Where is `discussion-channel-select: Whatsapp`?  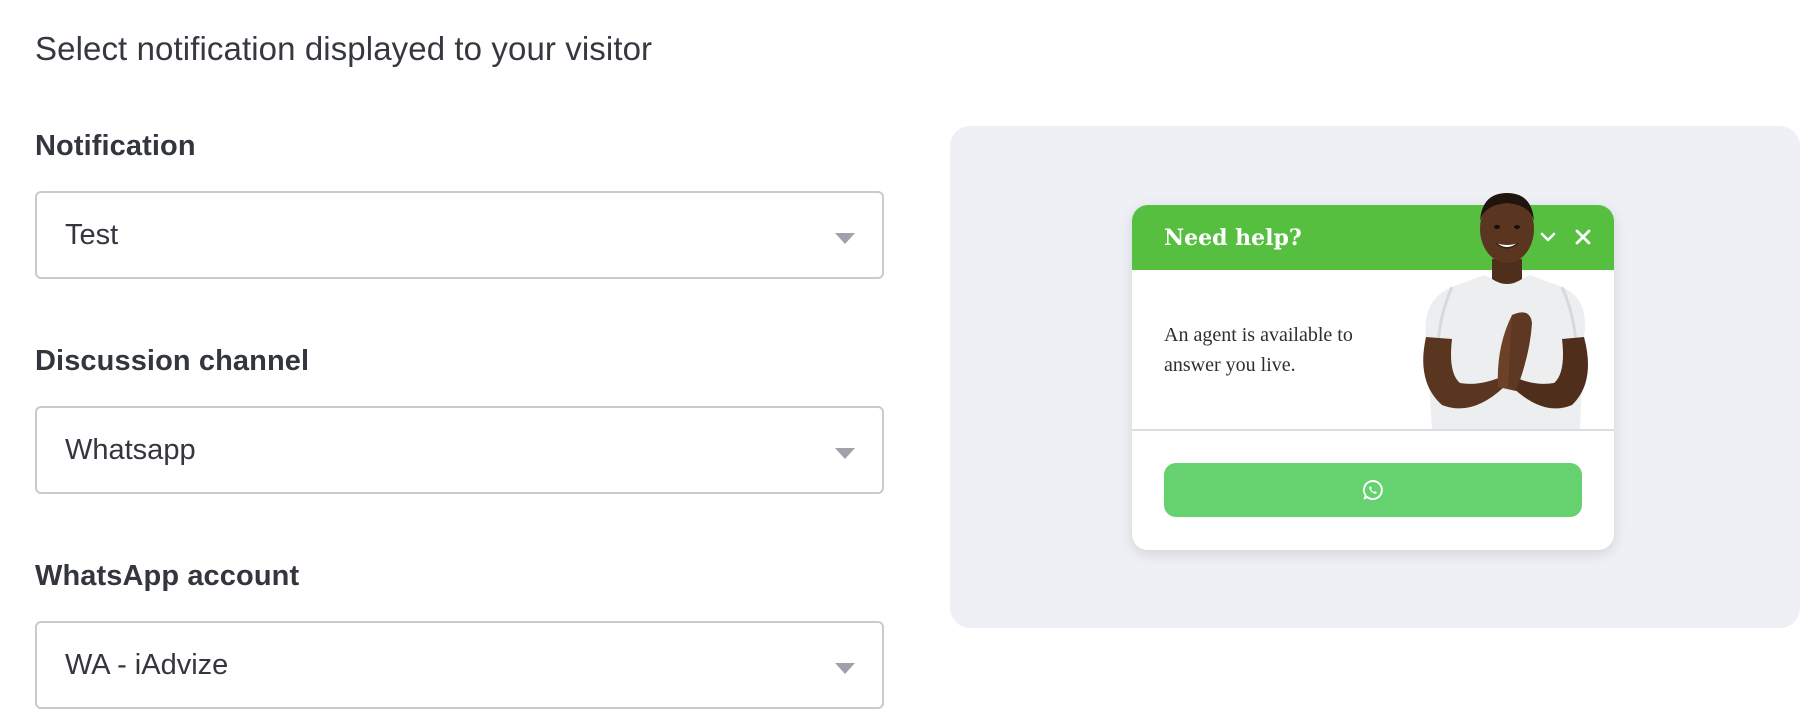
discussion-channel-select: Whatsapp is located at coordinates (459, 450).